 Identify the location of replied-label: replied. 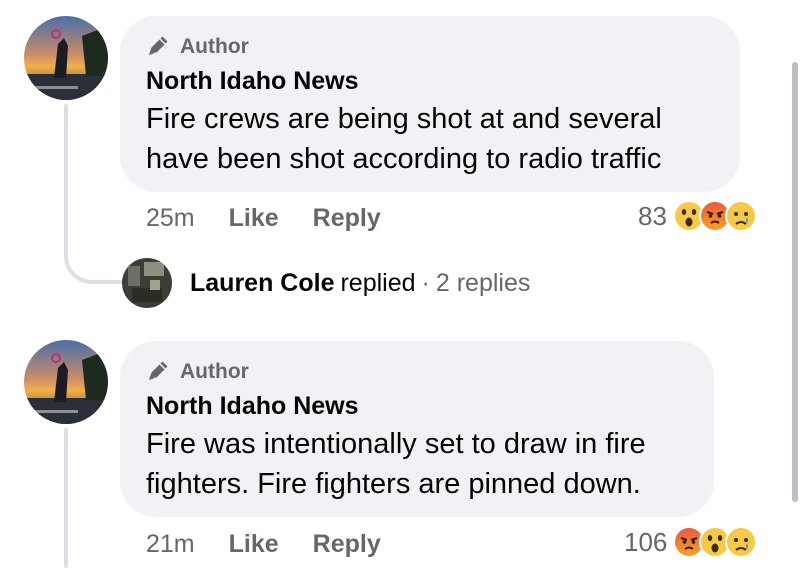
(378, 282).